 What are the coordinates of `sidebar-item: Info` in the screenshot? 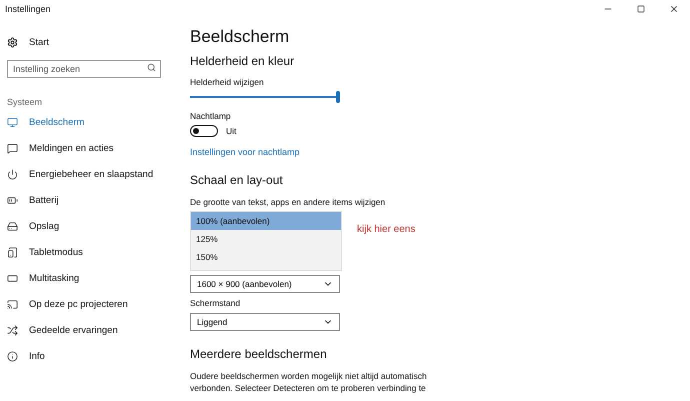 It's located at (94, 356).